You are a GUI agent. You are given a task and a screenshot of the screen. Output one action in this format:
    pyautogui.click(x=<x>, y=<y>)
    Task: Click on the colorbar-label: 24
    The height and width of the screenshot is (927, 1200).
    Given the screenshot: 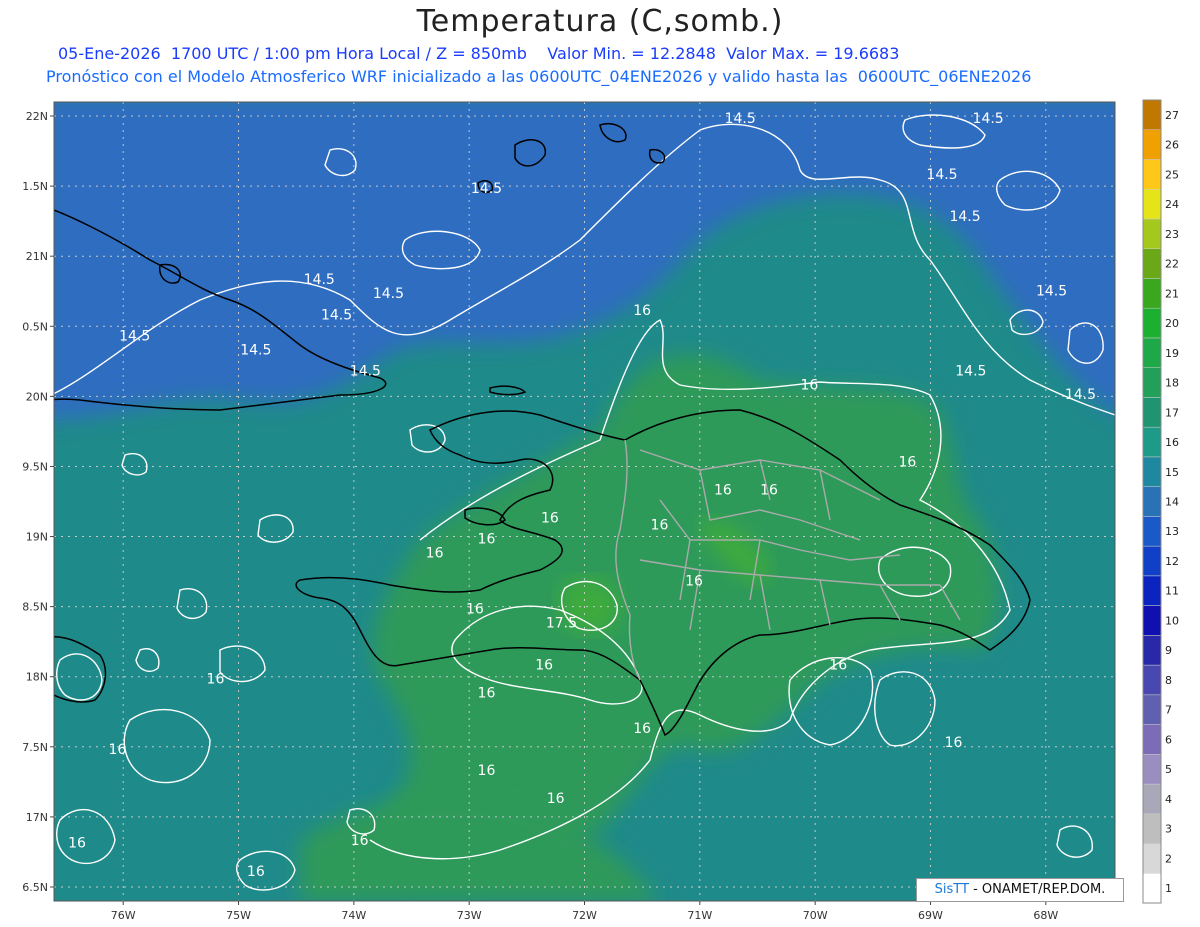 What is the action you would take?
    pyautogui.click(x=1172, y=204)
    